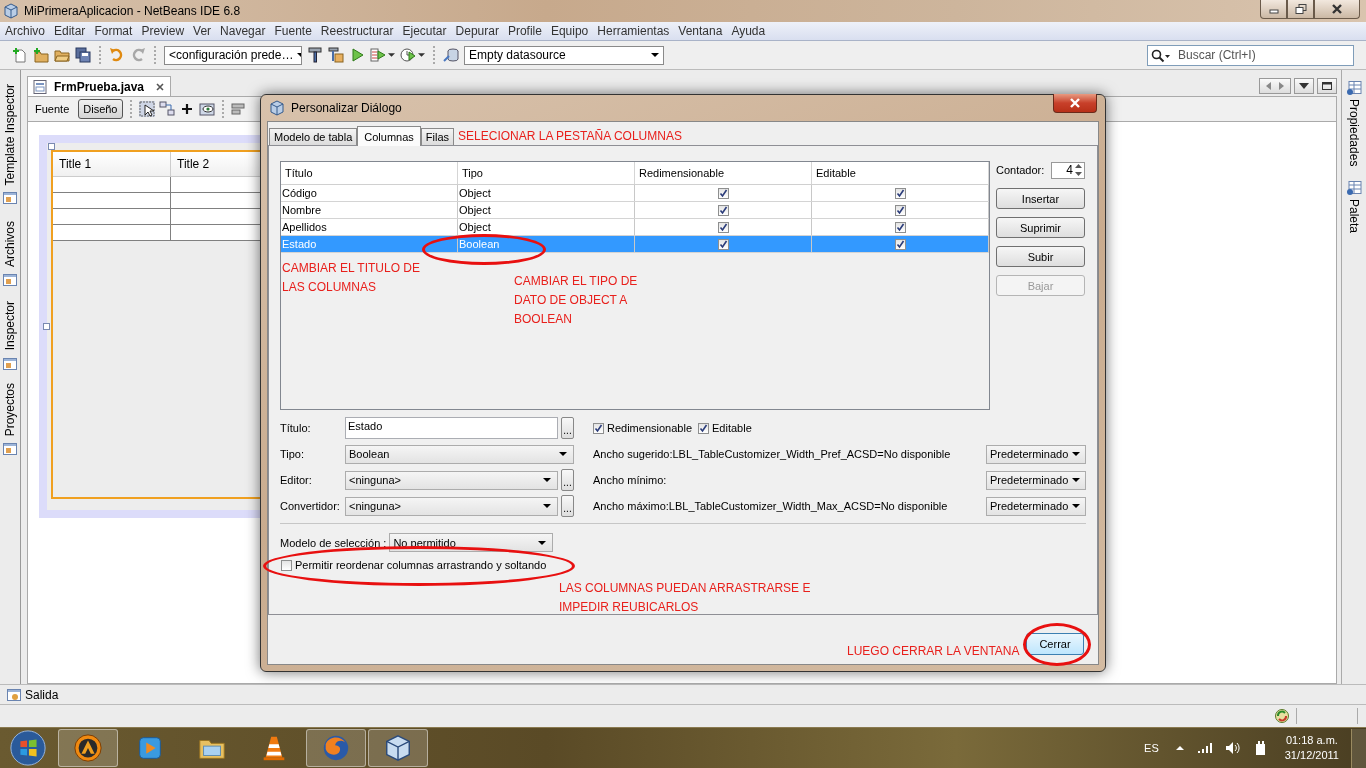 The height and width of the screenshot is (768, 1366). Describe the element at coordinates (369, 210) in the screenshot. I see `table-cell: Nombre` at that location.